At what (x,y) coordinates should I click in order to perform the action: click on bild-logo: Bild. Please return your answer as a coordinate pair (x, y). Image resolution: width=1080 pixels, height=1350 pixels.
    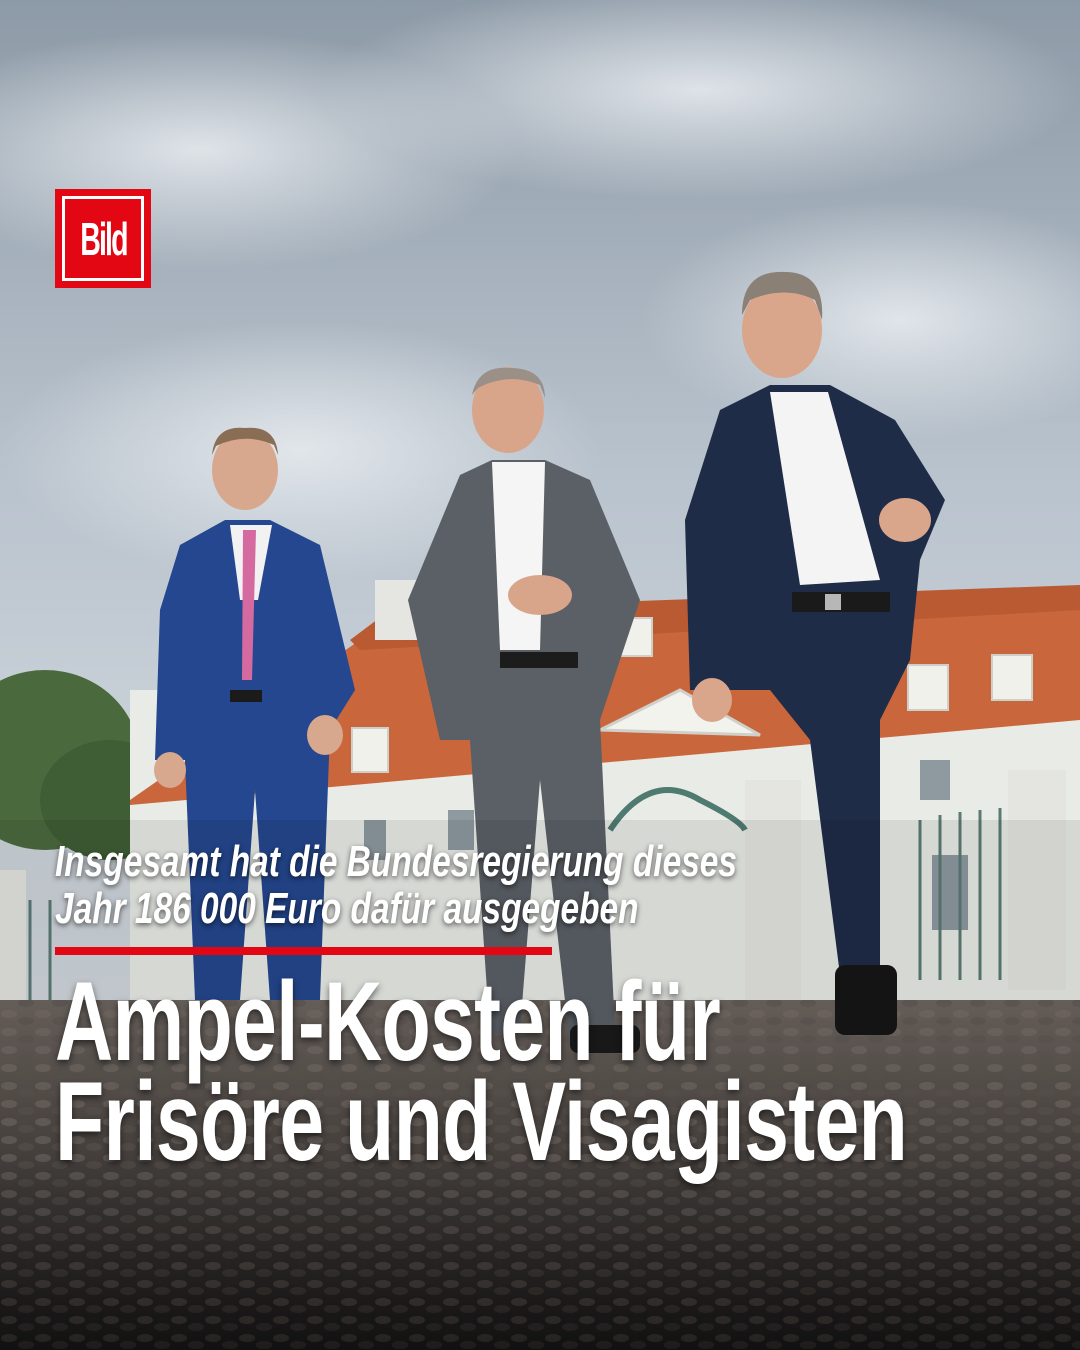
    Looking at the image, I should click on (103, 238).